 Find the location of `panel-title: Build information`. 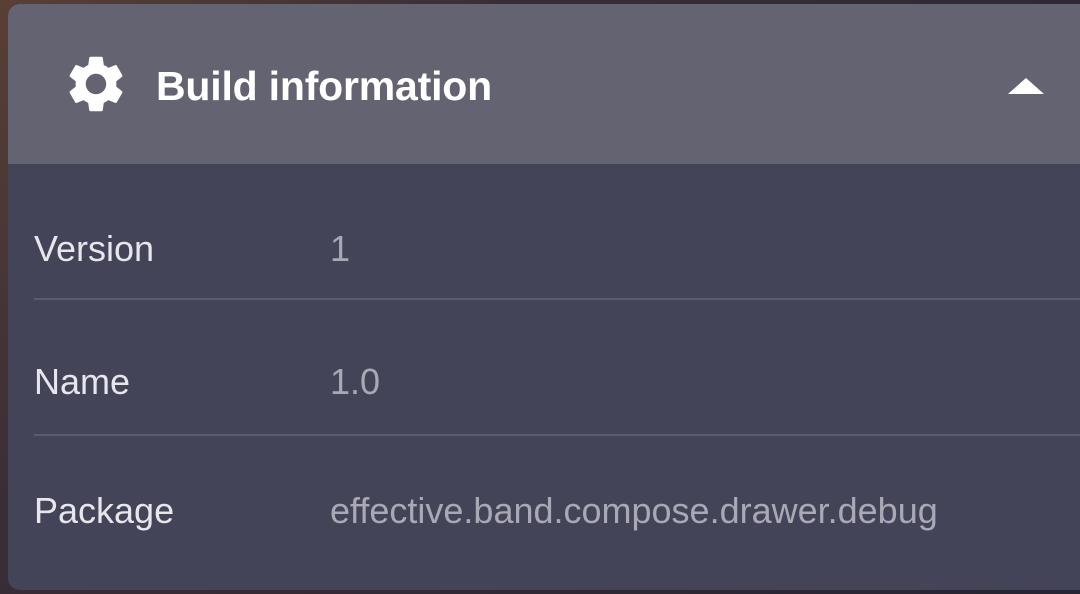

panel-title: Build information is located at coordinates (324, 86).